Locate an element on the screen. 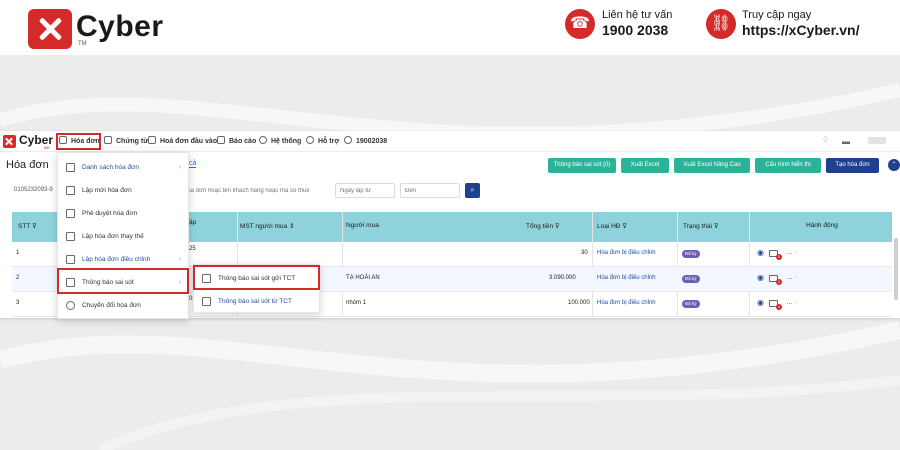 The height and width of the screenshot is (450, 900). nav-voucher: Chứng từ is located at coordinates (126, 141).